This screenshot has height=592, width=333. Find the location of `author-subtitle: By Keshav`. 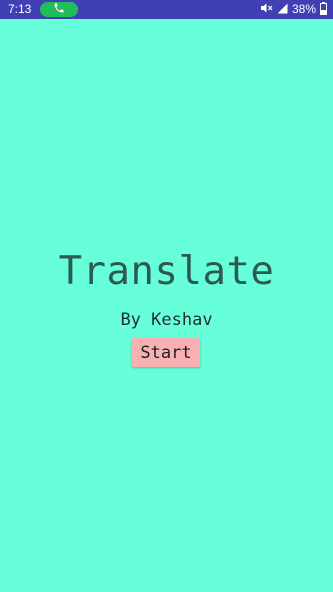

author-subtitle: By Keshav is located at coordinates (166, 320).